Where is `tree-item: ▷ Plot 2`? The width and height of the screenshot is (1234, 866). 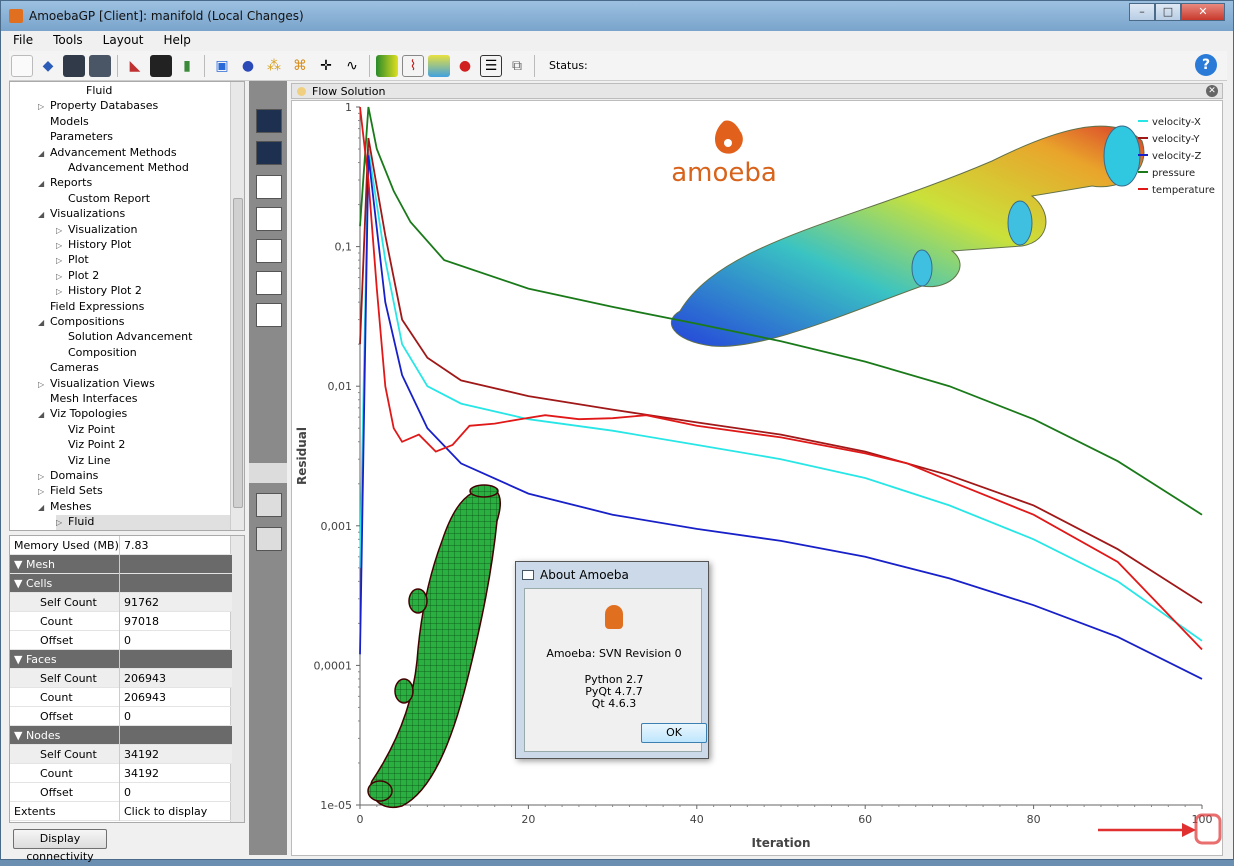 tree-item: ▷ Plot 2 is located at coordinates (77, 276).